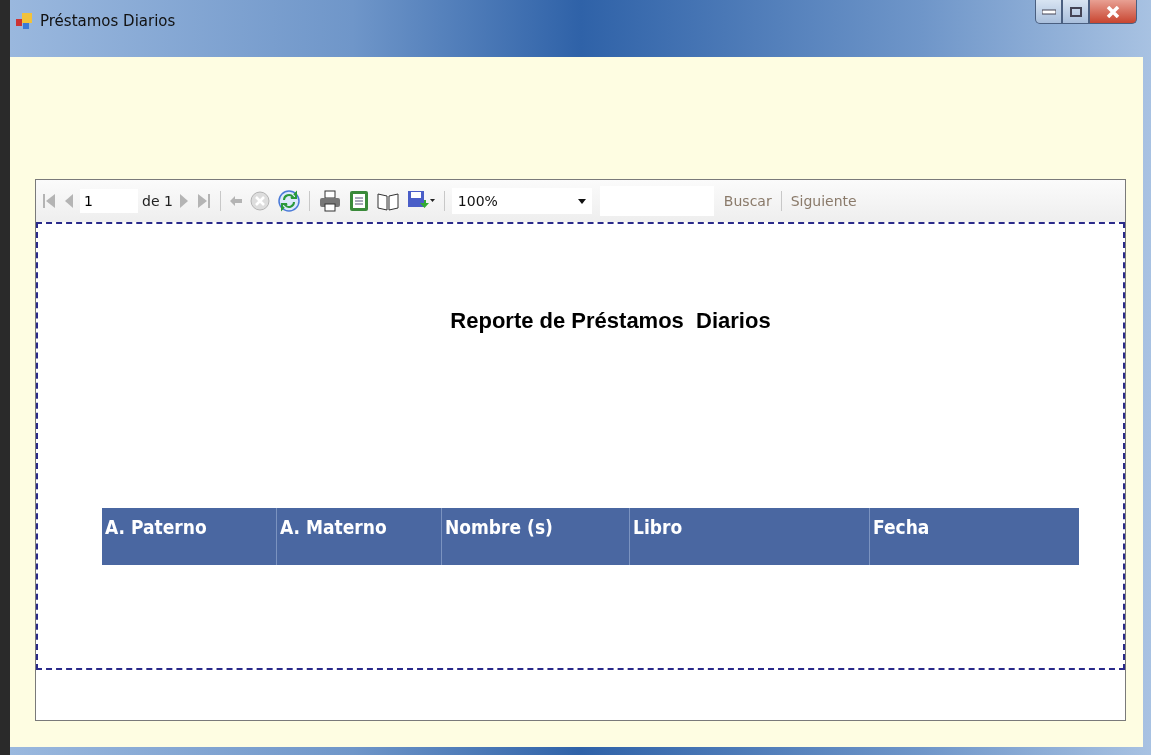  I want to click on app-icon, so click(25, 21).